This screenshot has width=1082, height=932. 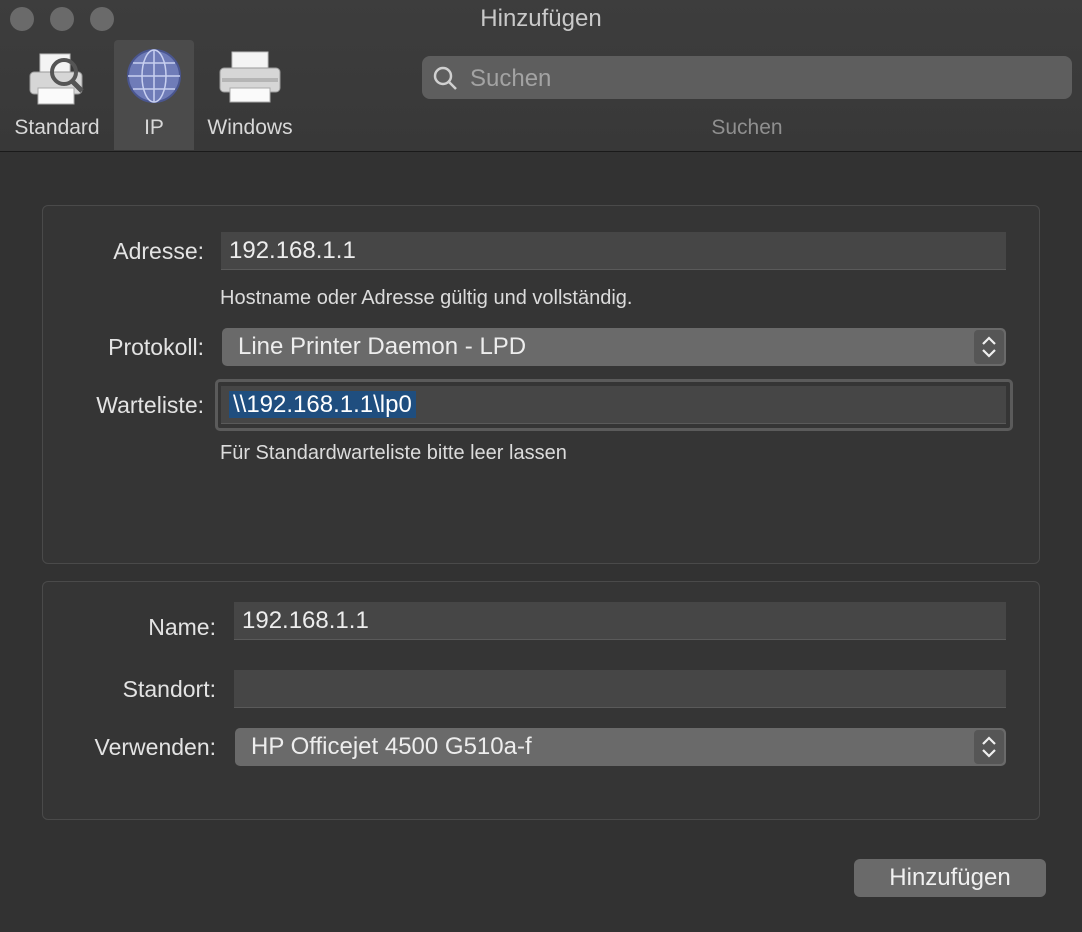 I want to click on use-label: Verwenden:, so click(x=155, y=747).